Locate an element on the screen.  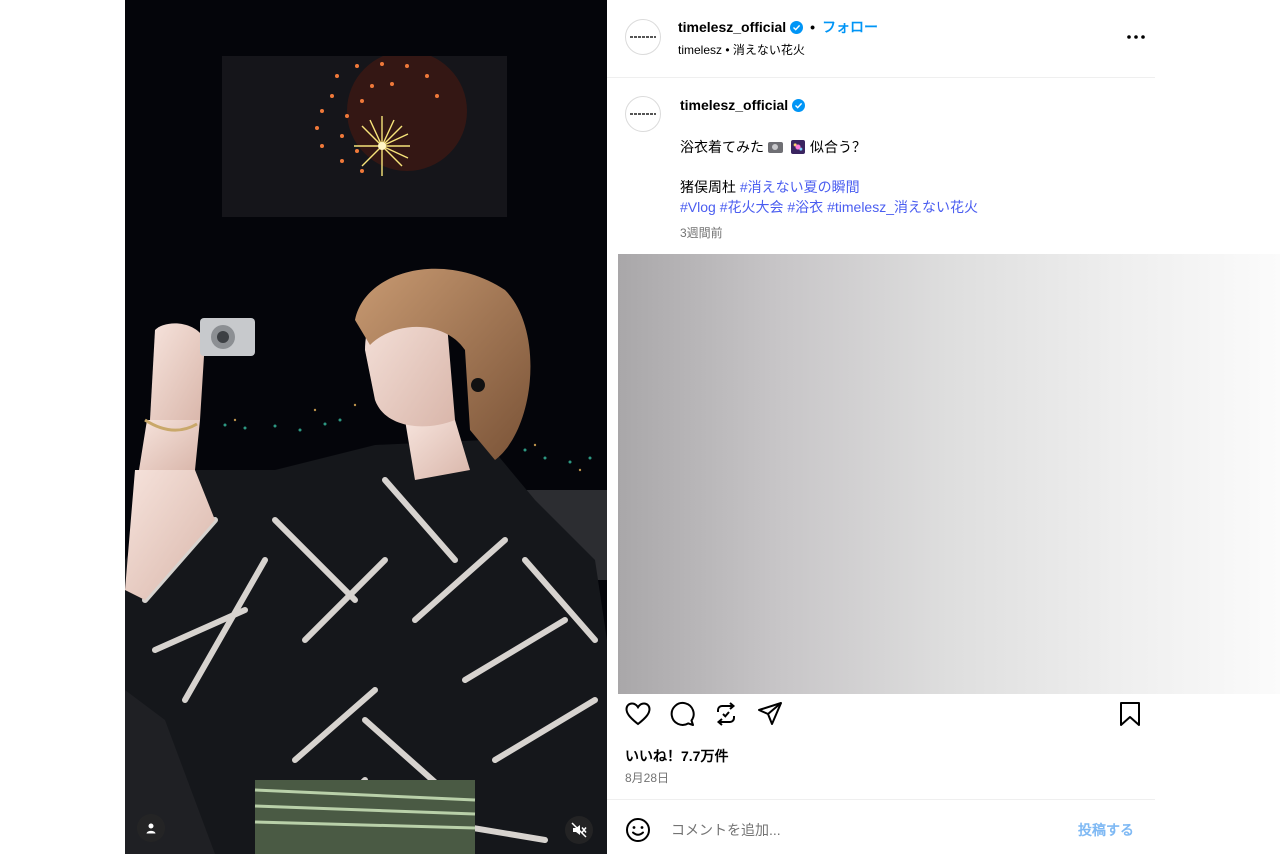
save-button is located at coordinates (1130, 714).